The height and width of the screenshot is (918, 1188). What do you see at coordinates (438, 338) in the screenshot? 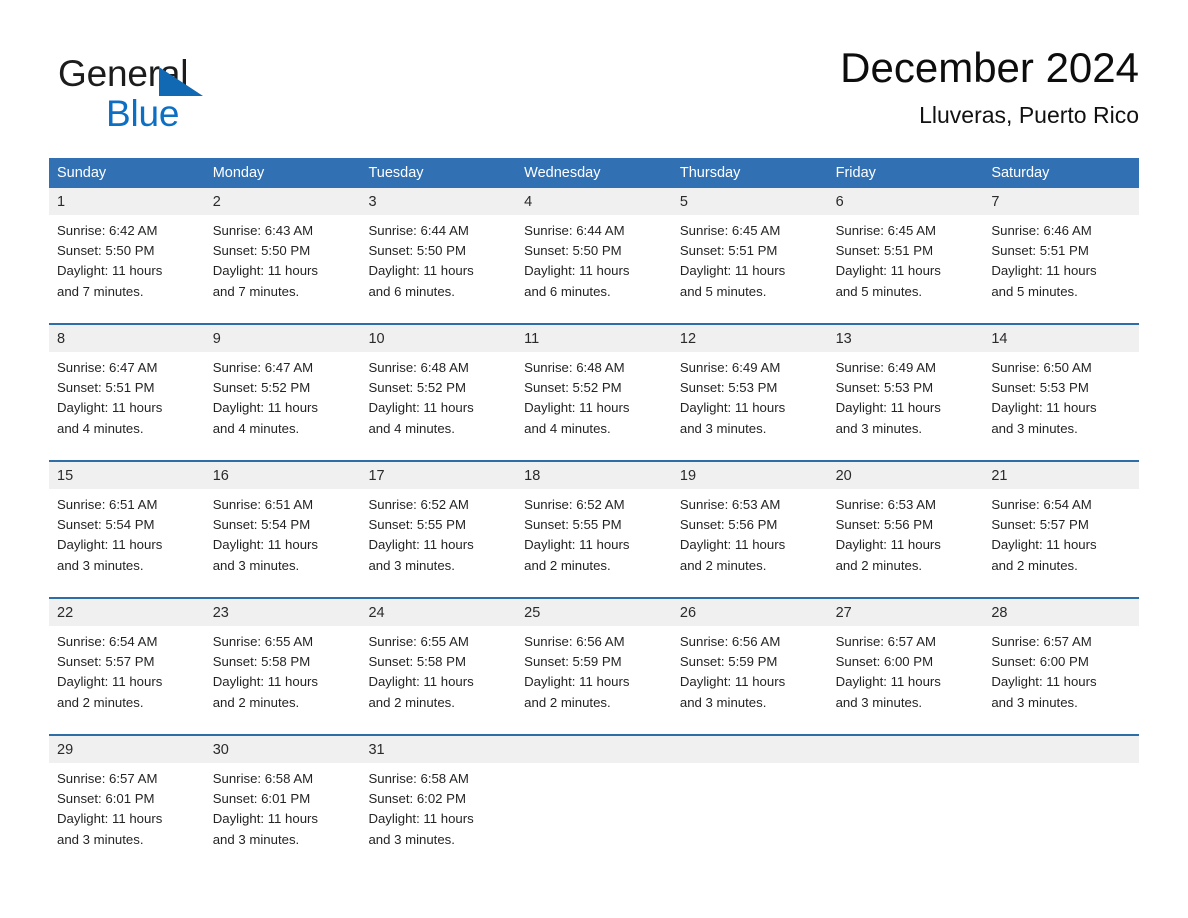
I see `day-number: 10` at bounding box center [438, 338].